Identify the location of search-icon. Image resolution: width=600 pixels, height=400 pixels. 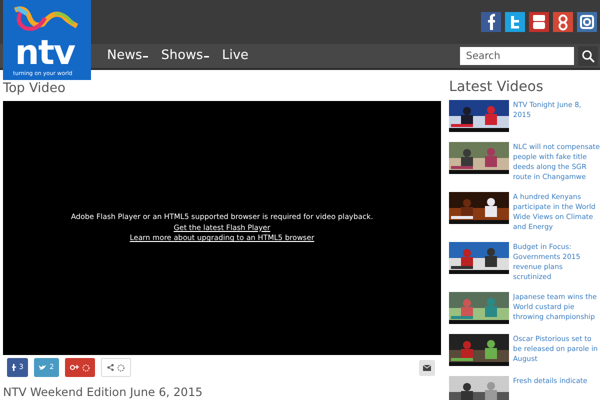
(588, 56).